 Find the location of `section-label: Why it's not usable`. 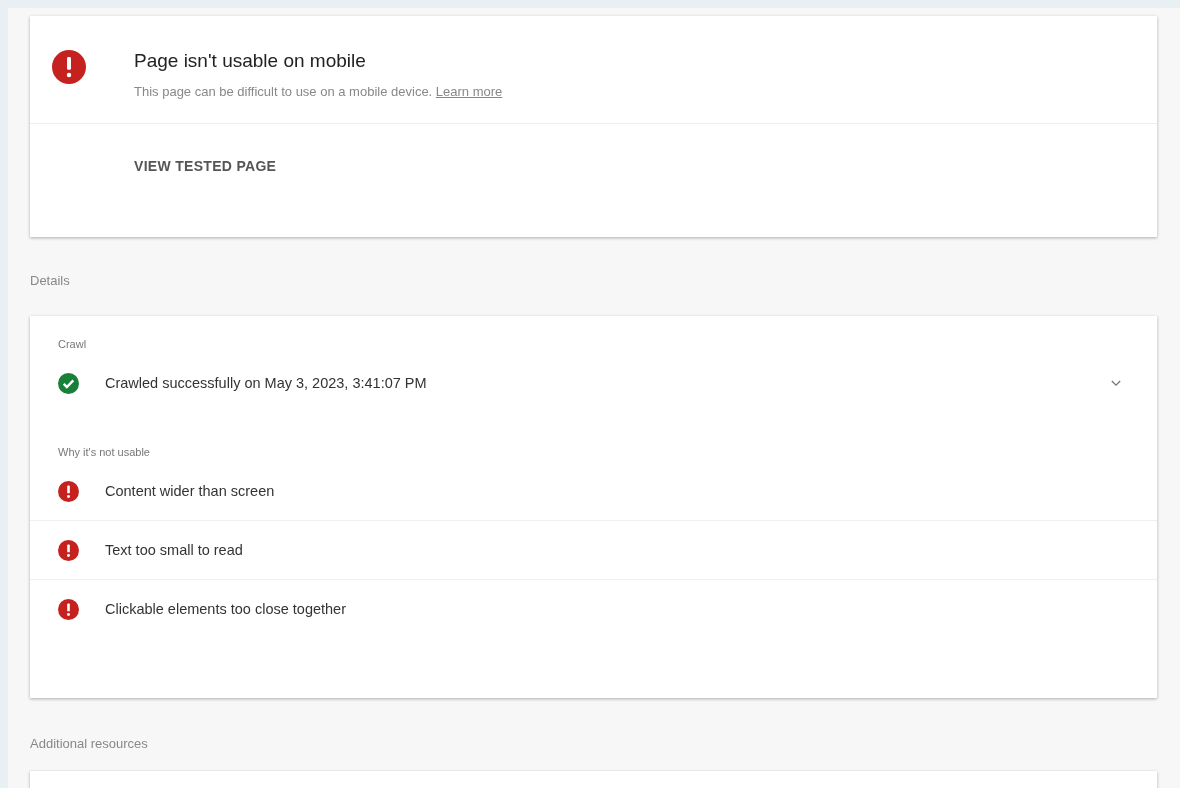

section-label: Why it's not usable is located at coordinates (104, 452).